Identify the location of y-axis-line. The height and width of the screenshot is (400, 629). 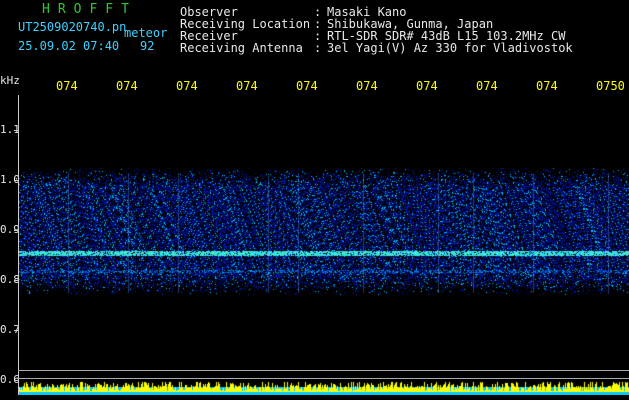
(18, 245).